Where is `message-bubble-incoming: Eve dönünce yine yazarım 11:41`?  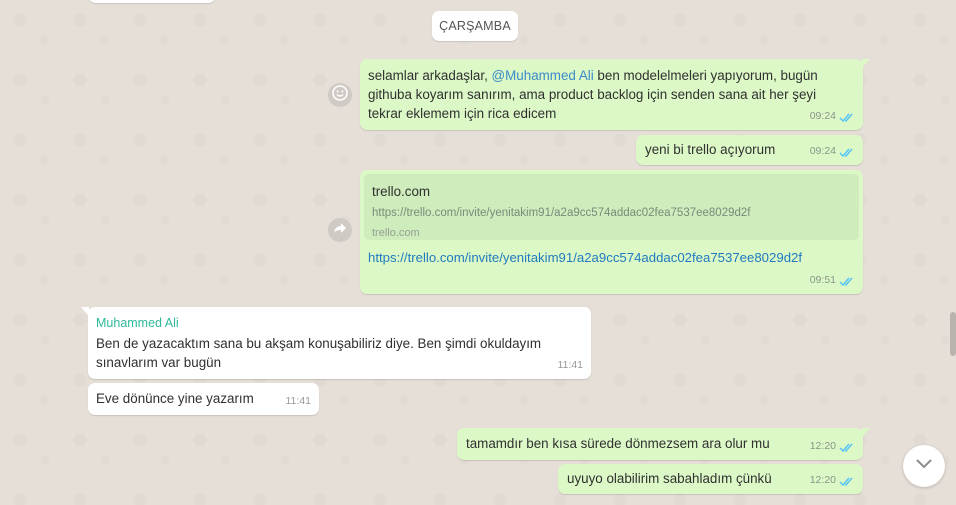
message-bubble-incoming: Eve dönünce yine yazarım 11:41 is located at coordinates (203, 399).